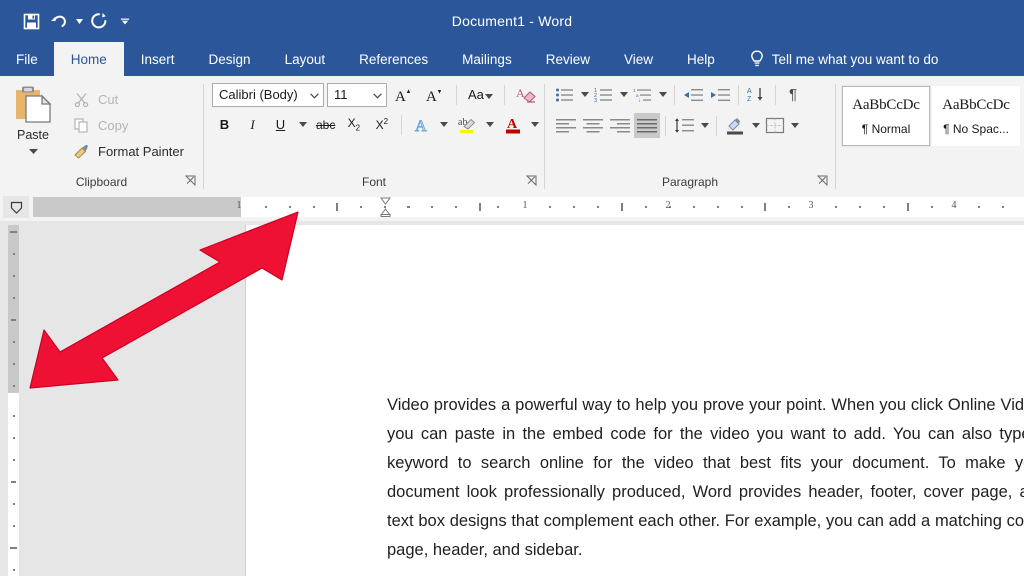 The height and width of the screenshot is (576, 1024). Describe the element at coordinates (33, 150) in the screenshot. I see `paste-dropdown-icon` at that location.